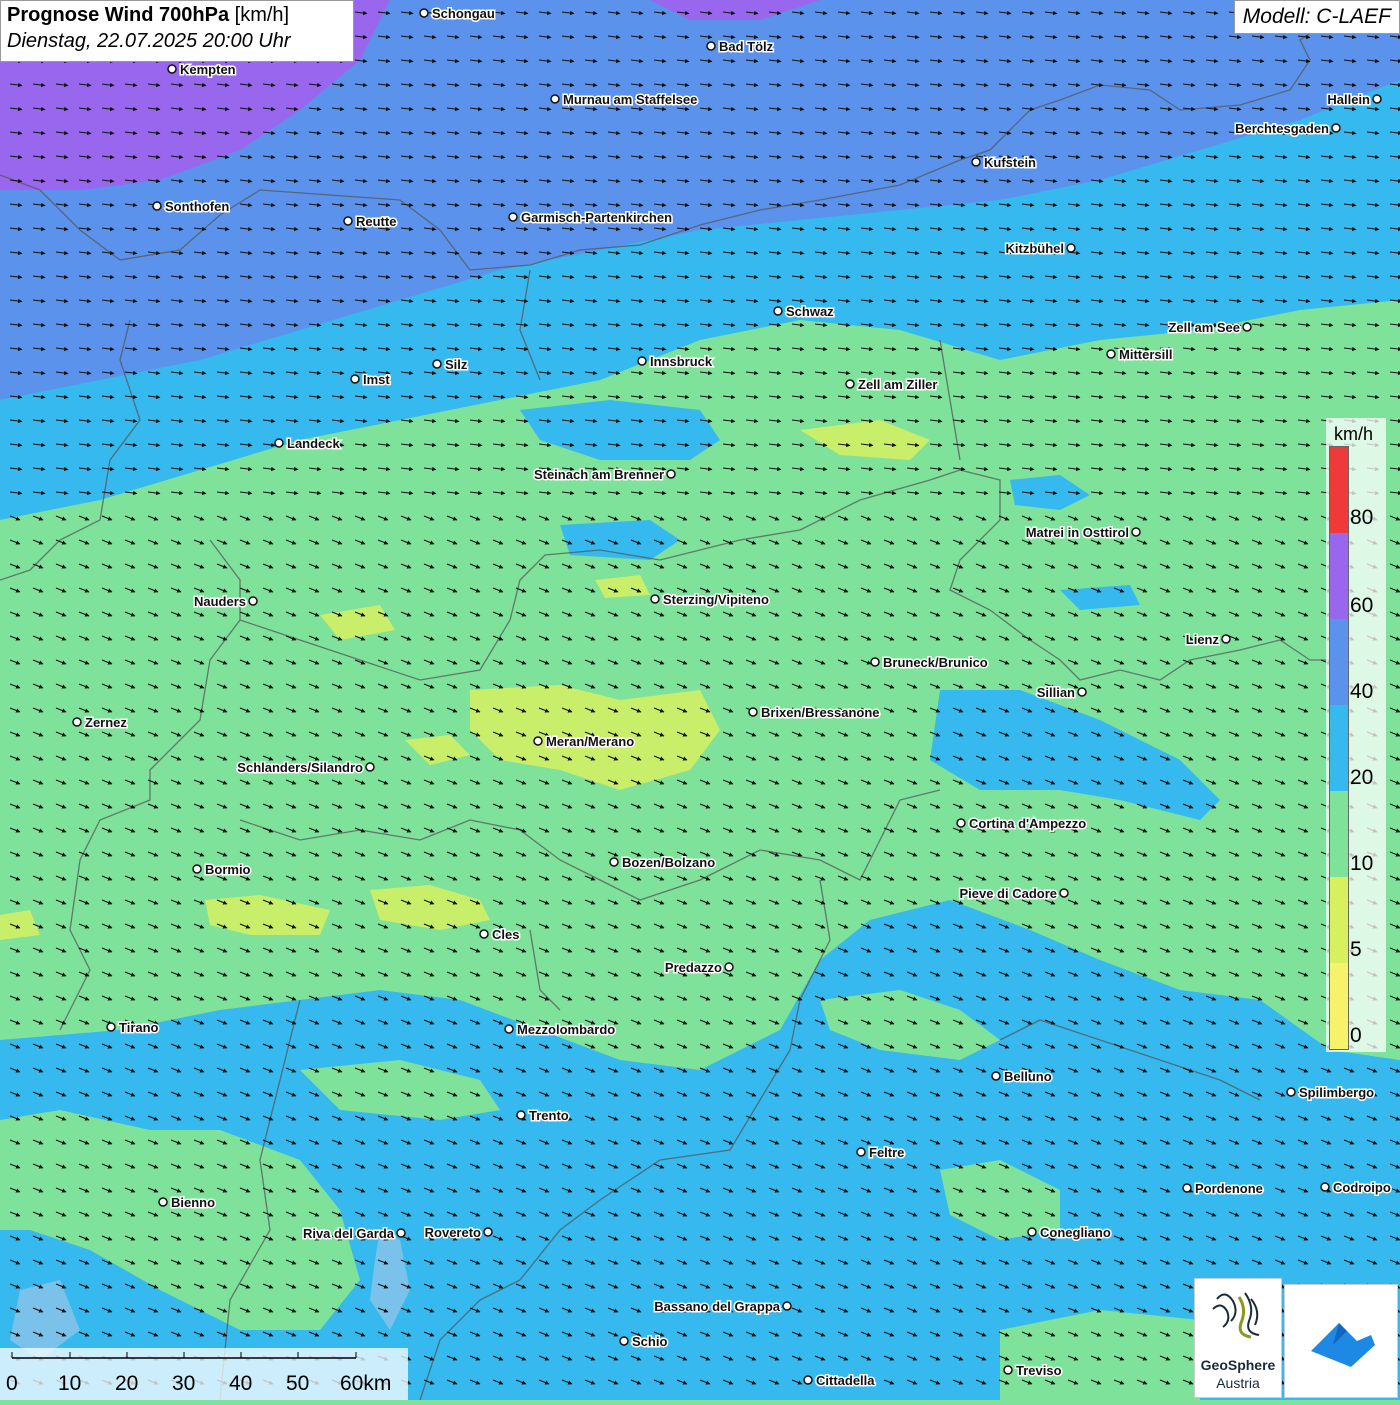 This screenshot has width=1400, height=1405. I want to click on city-bozen-bolzano: Bozen/Bolzano, so click(663, 863).